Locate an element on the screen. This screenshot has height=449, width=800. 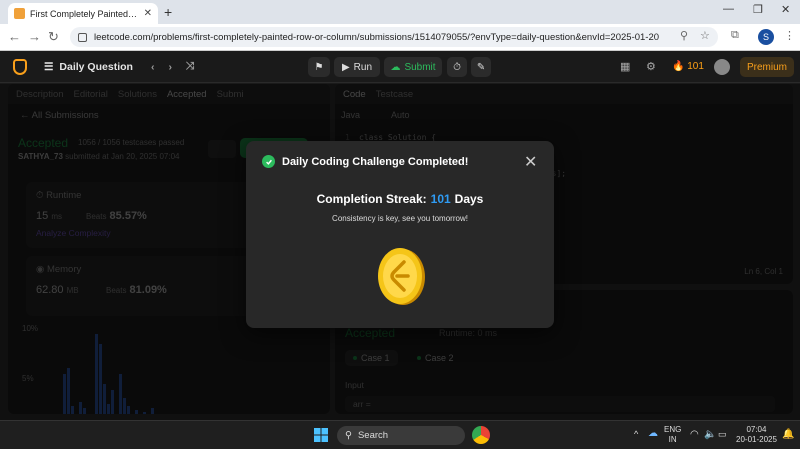
modal-header: Daily Coding Challenge Completed! is located at coordinates (365, 161).